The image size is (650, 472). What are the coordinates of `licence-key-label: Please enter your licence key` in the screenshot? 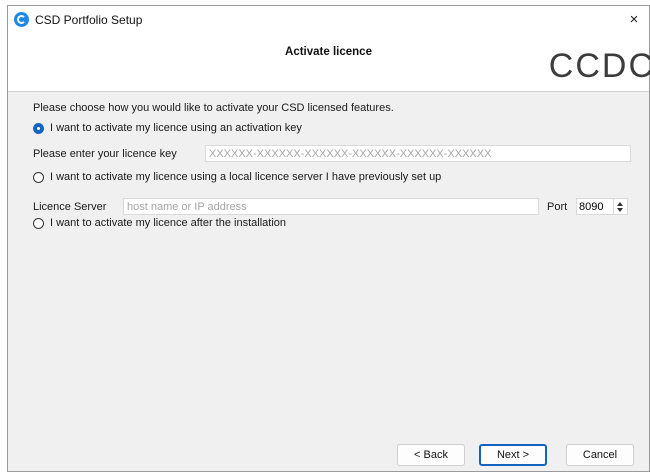 It's located at (105, 154).